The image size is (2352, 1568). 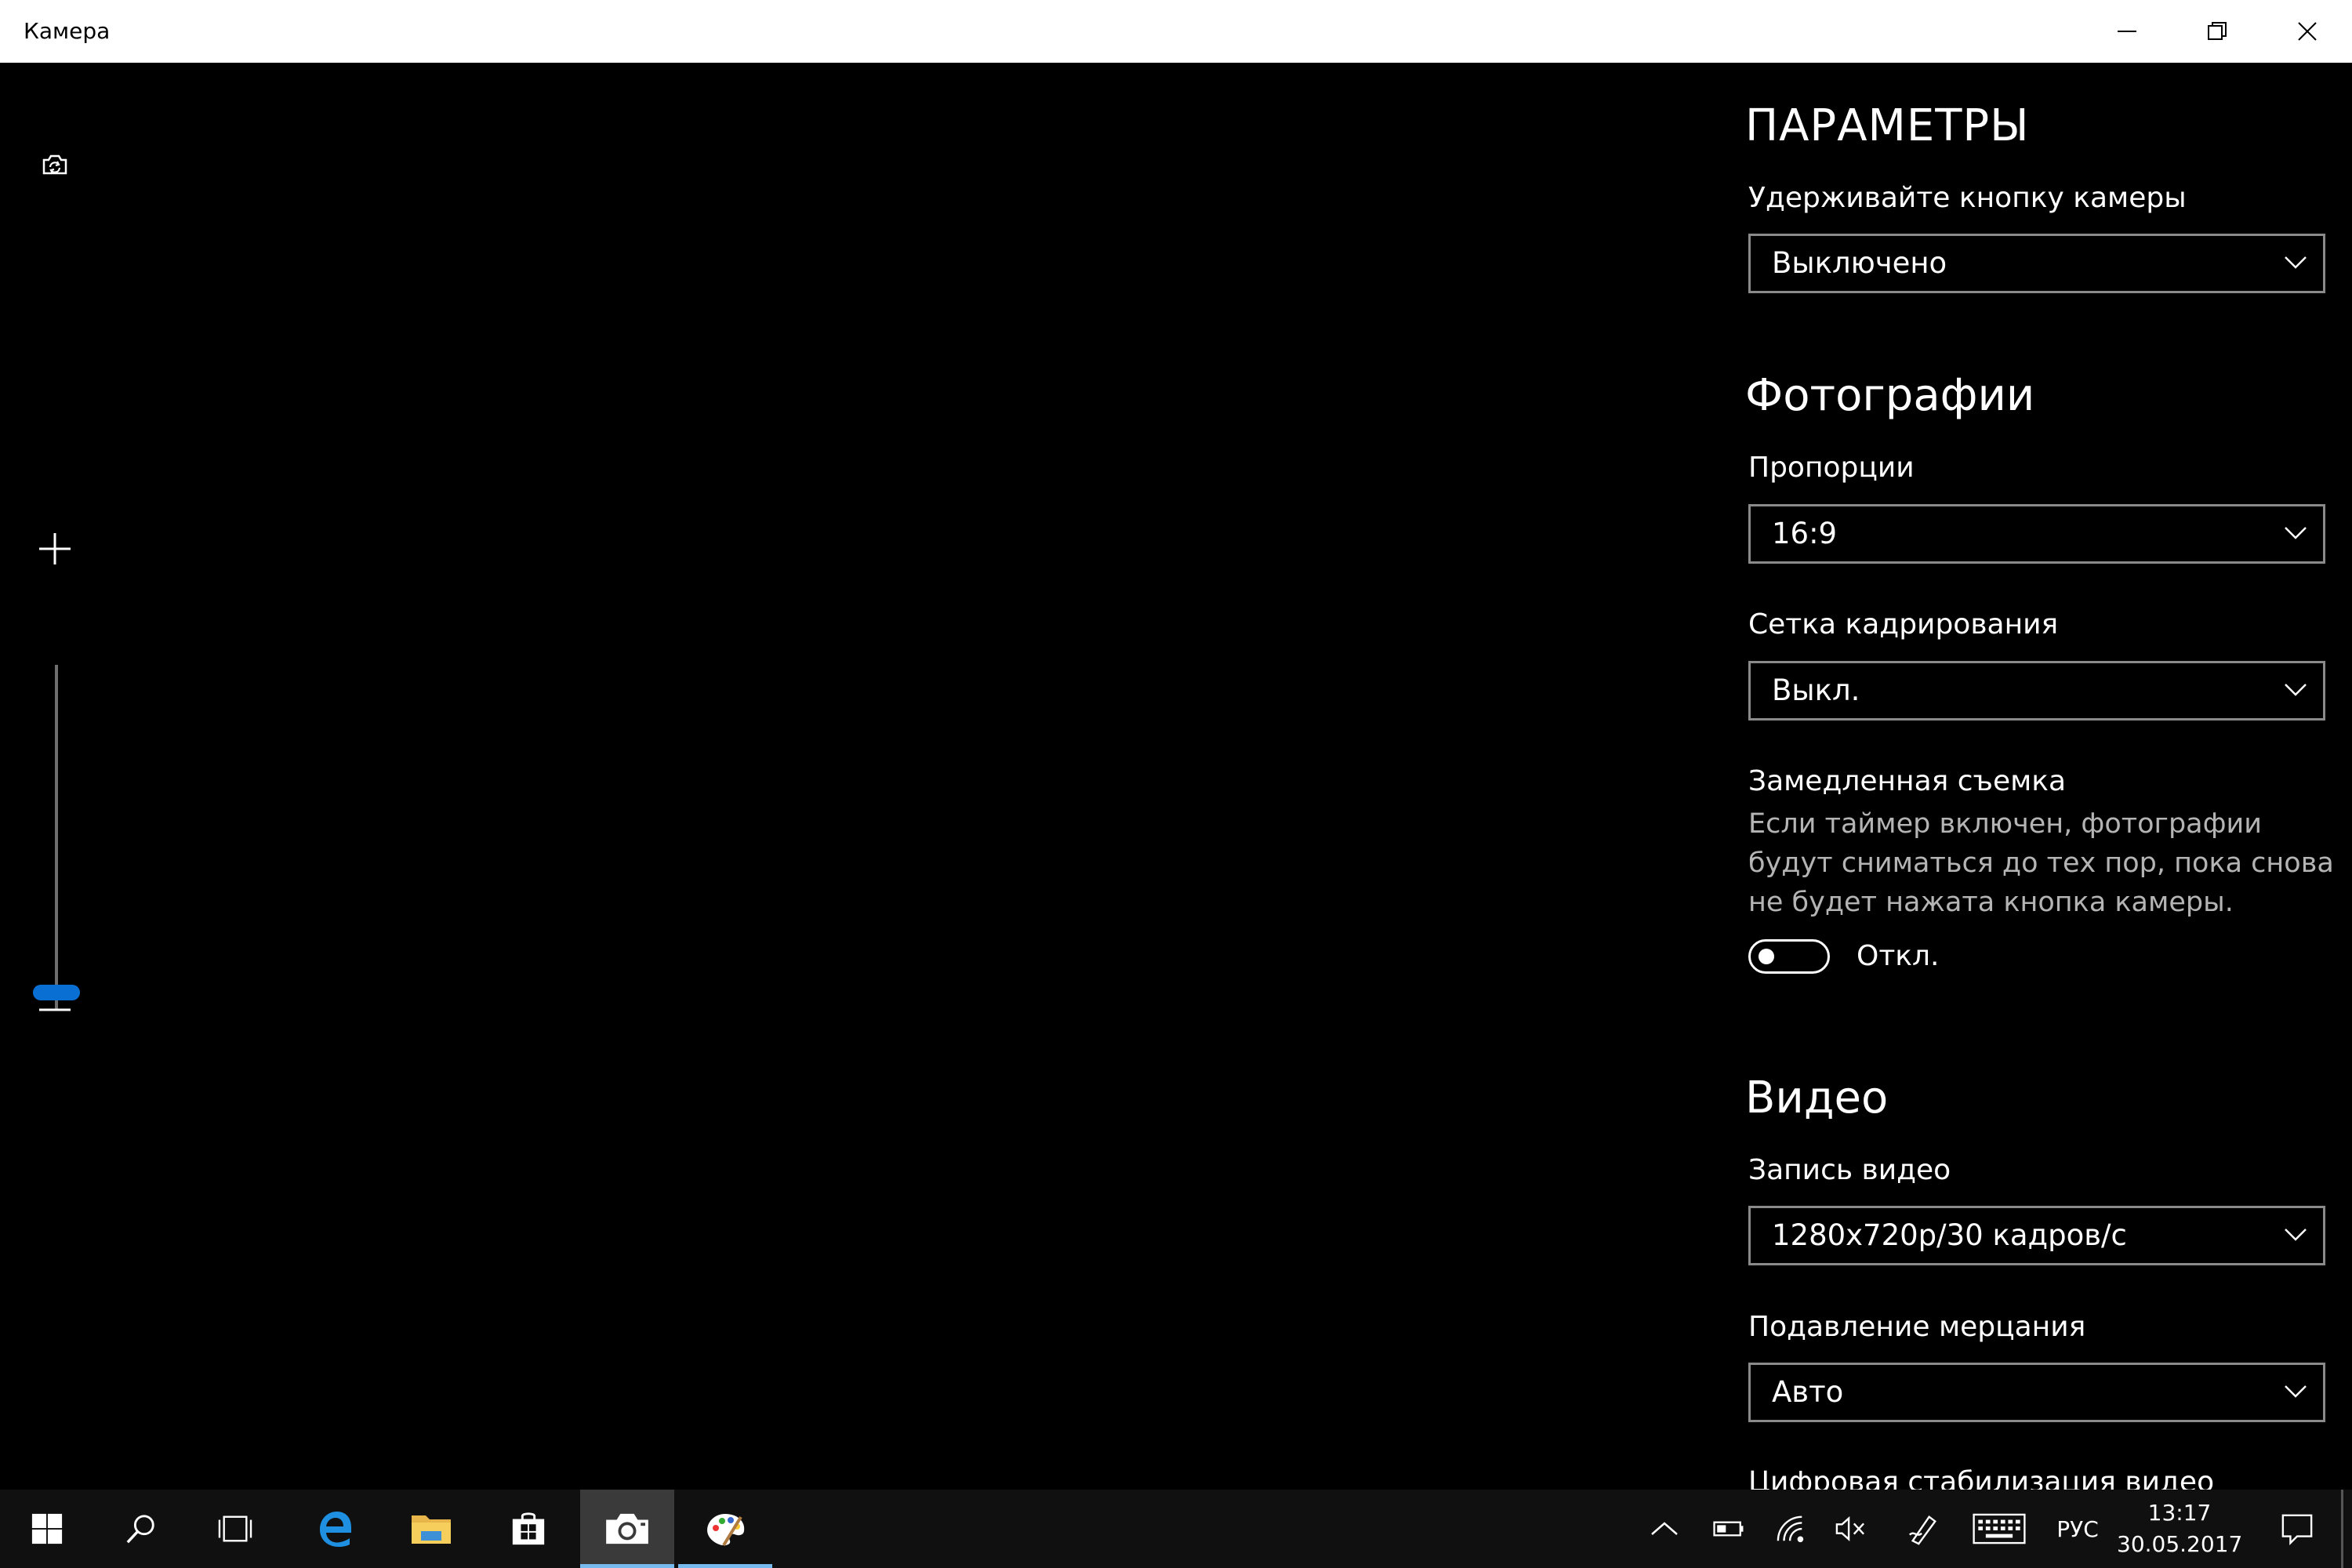 I want to click on plus-icon, so click(x=55, y=548).